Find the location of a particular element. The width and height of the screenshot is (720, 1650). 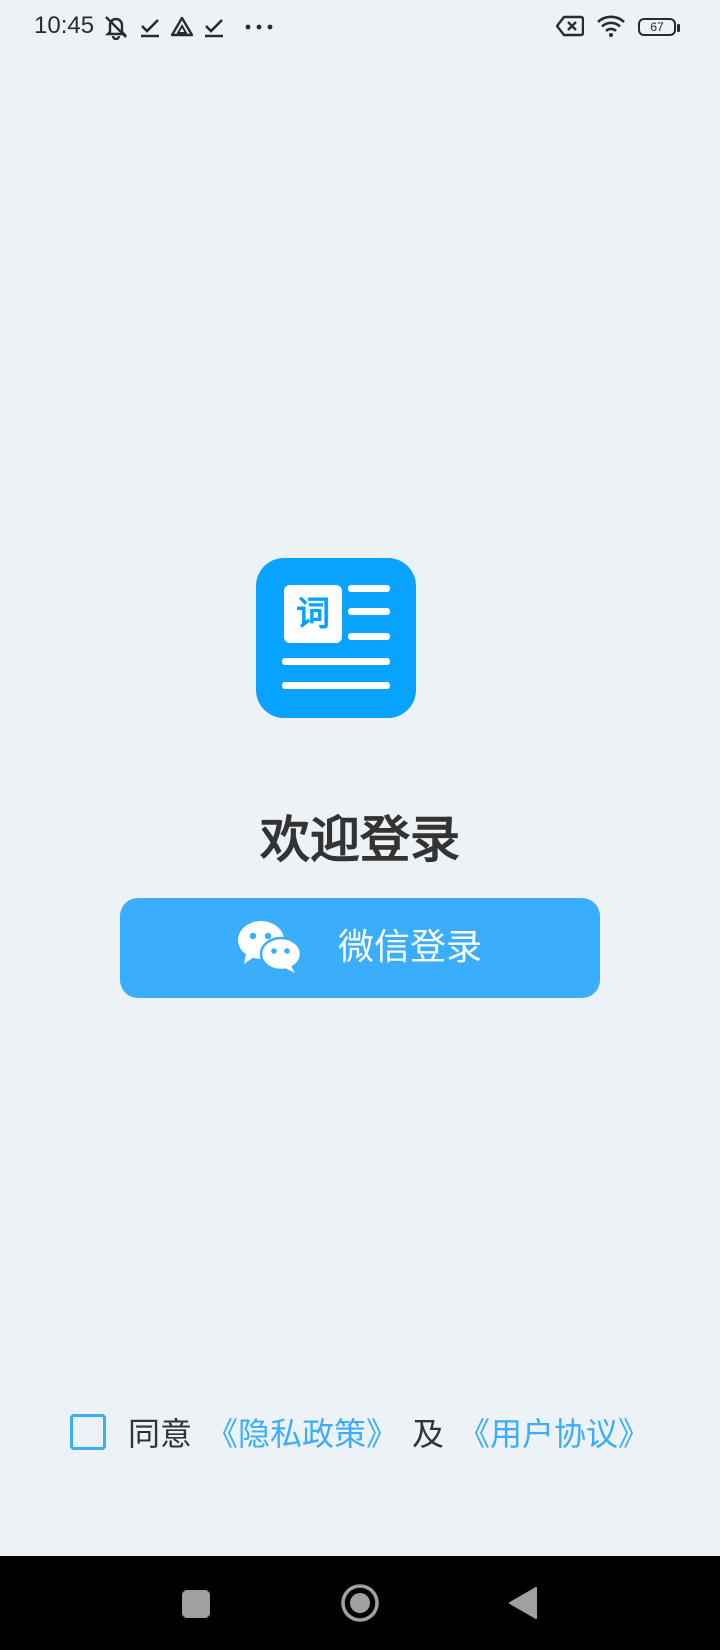

home-icon is located at coordinates (360, 1603).